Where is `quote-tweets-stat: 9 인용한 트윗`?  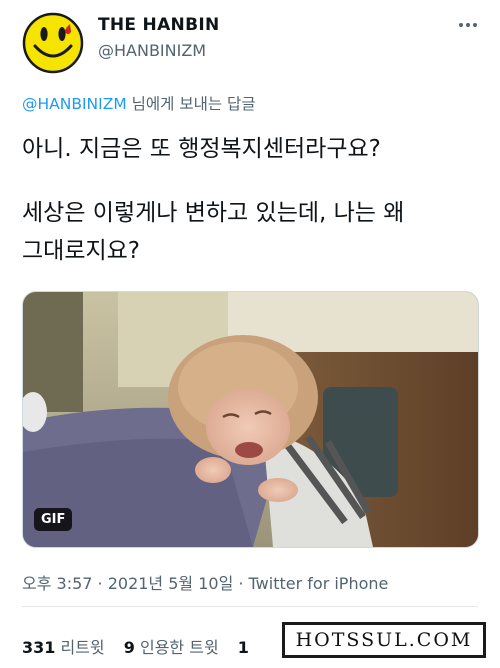 quote-tweets-stat: 9 인용한 트윗 is located at coordinates (171, 647).